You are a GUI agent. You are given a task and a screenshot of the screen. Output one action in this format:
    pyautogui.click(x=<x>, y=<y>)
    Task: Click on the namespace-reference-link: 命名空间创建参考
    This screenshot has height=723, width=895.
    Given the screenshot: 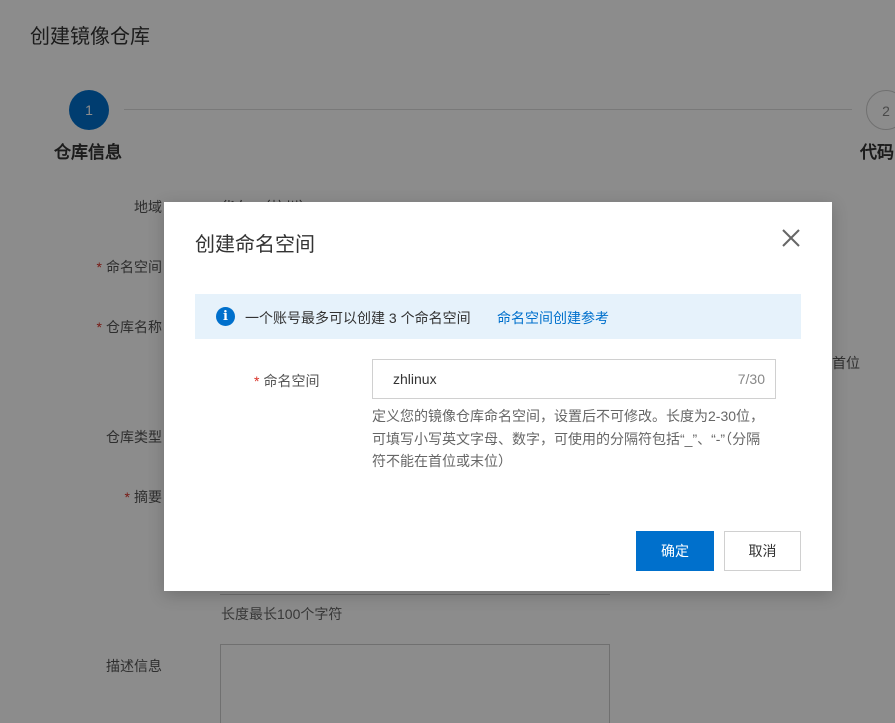 What is the action you would take?
    pyautogui.click(x=553, y=318)
    